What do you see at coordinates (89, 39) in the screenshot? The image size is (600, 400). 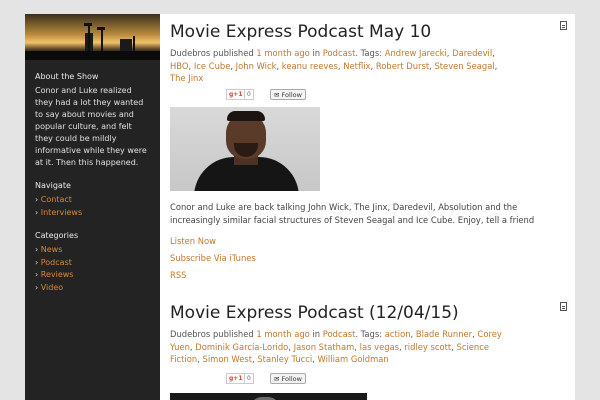 I see `lamp-post` at bounding box center [89, 39].